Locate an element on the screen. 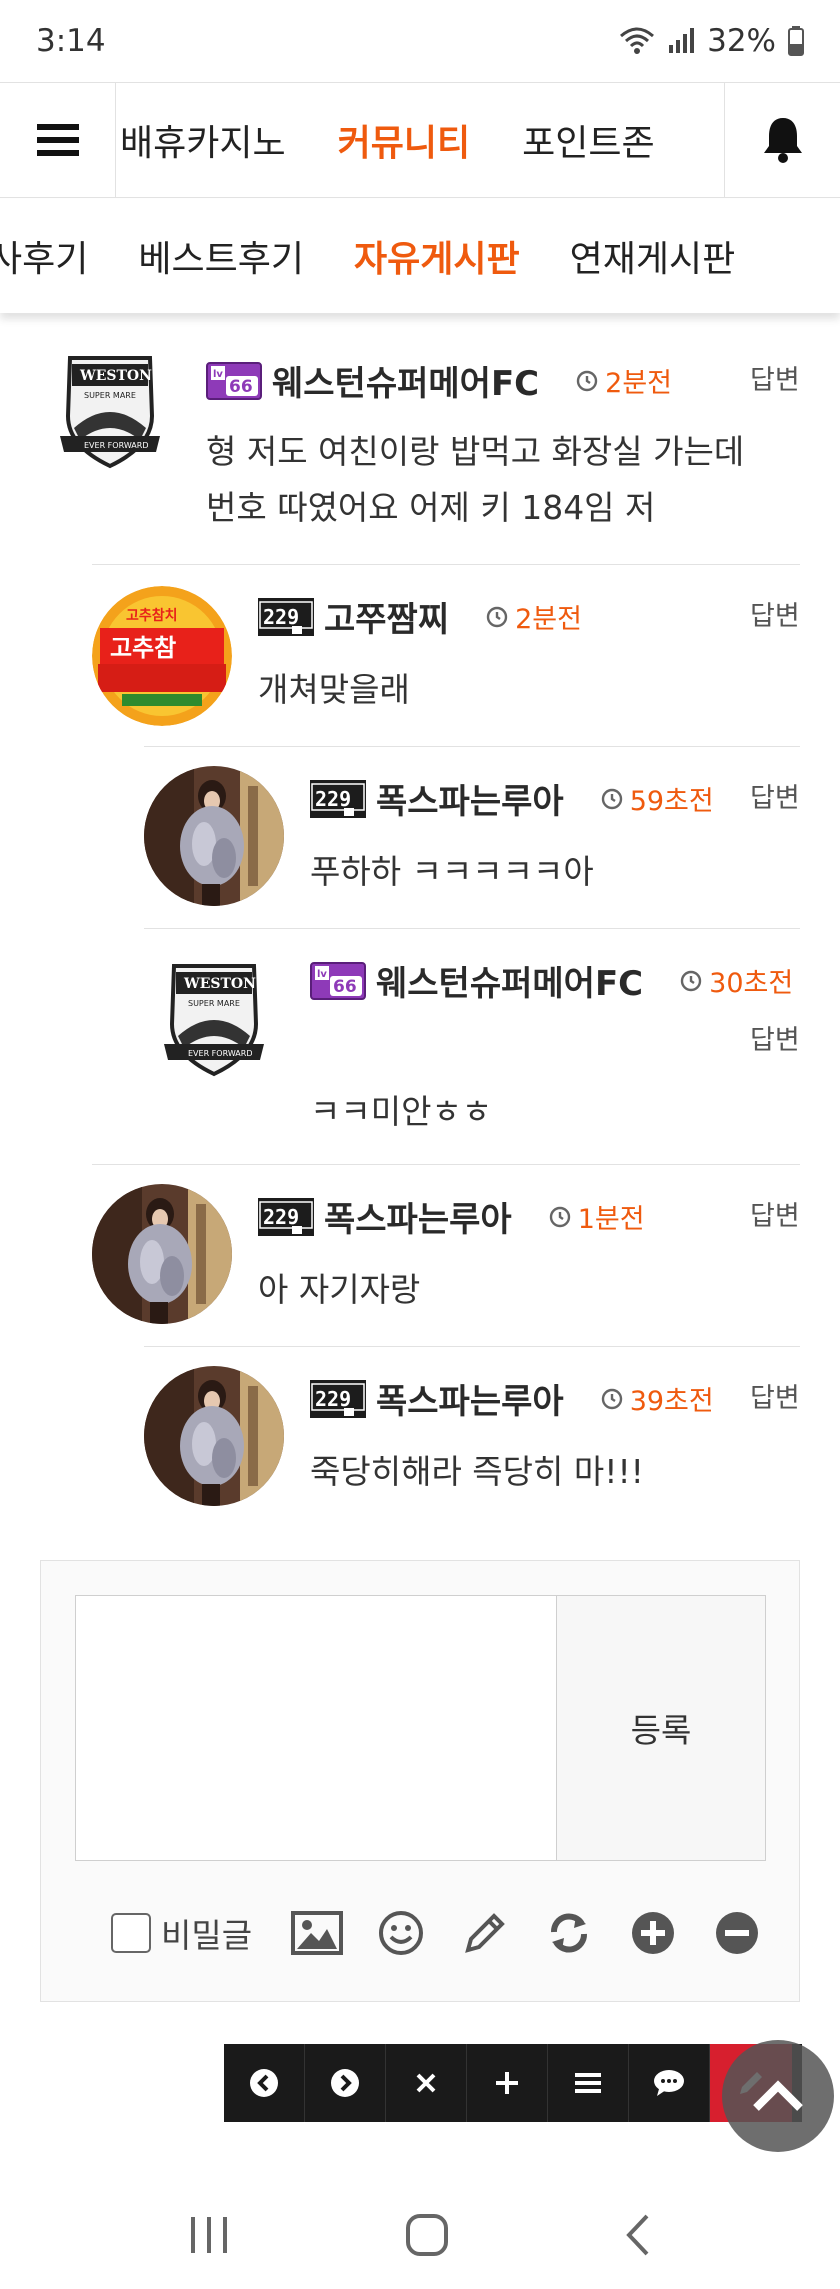 This screenshot has height=2289, width=840. comment-item: 폭스파는루아 1분전 답변 아 자기자랑 is located at coordinates (446, 1255).